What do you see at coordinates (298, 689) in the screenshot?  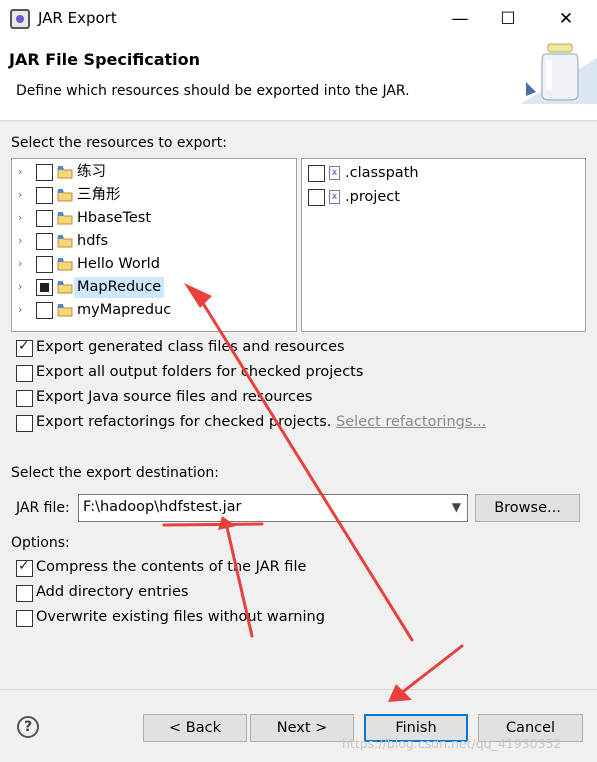 I see `footer-divider` at bounding box center [298, 689].